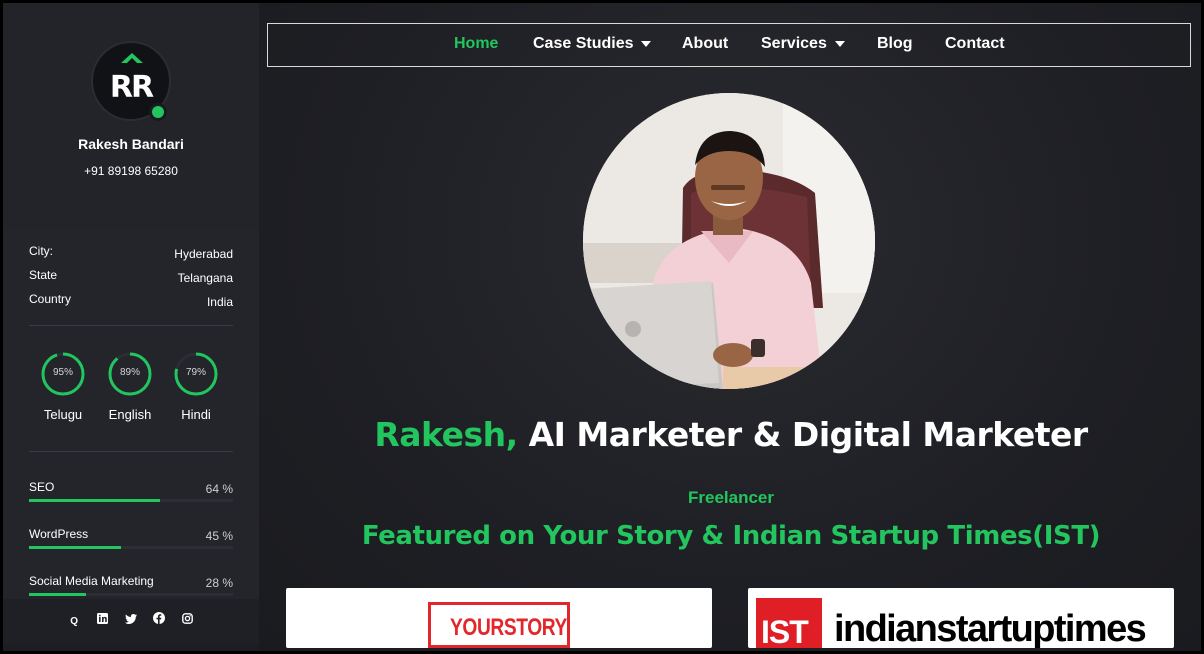 The image size is (1204, 654). Describe the element at coordinates (130, 414) in the screenshot. I see `language-name: English` at that location.